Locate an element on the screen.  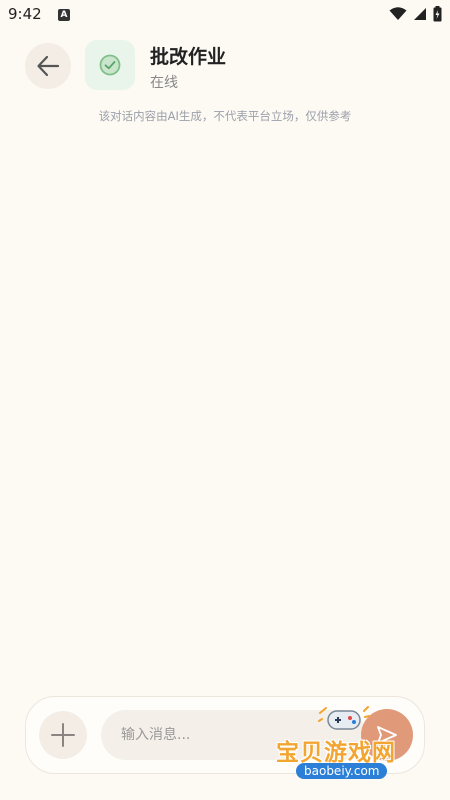
composer-bar is located at coordinates (225, 735).